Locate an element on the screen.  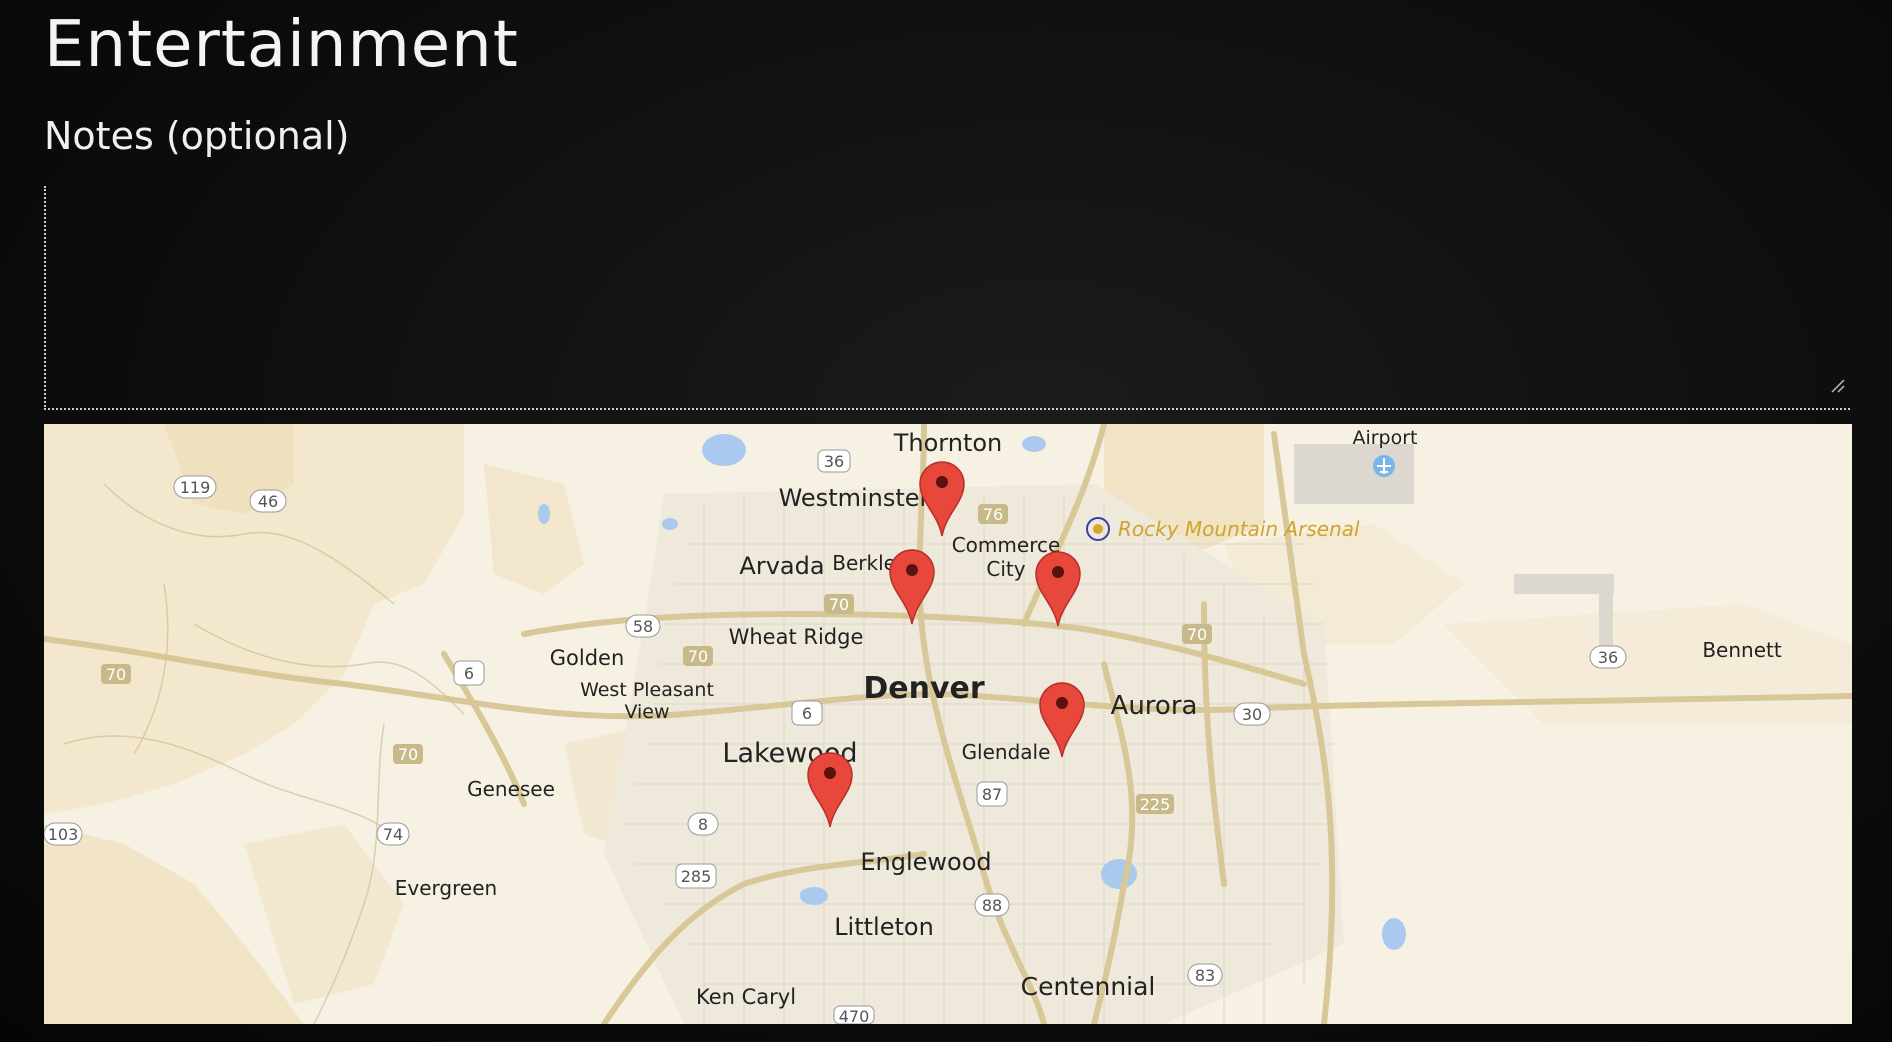
svg-text: 58 is located at coordinates (643, 626).